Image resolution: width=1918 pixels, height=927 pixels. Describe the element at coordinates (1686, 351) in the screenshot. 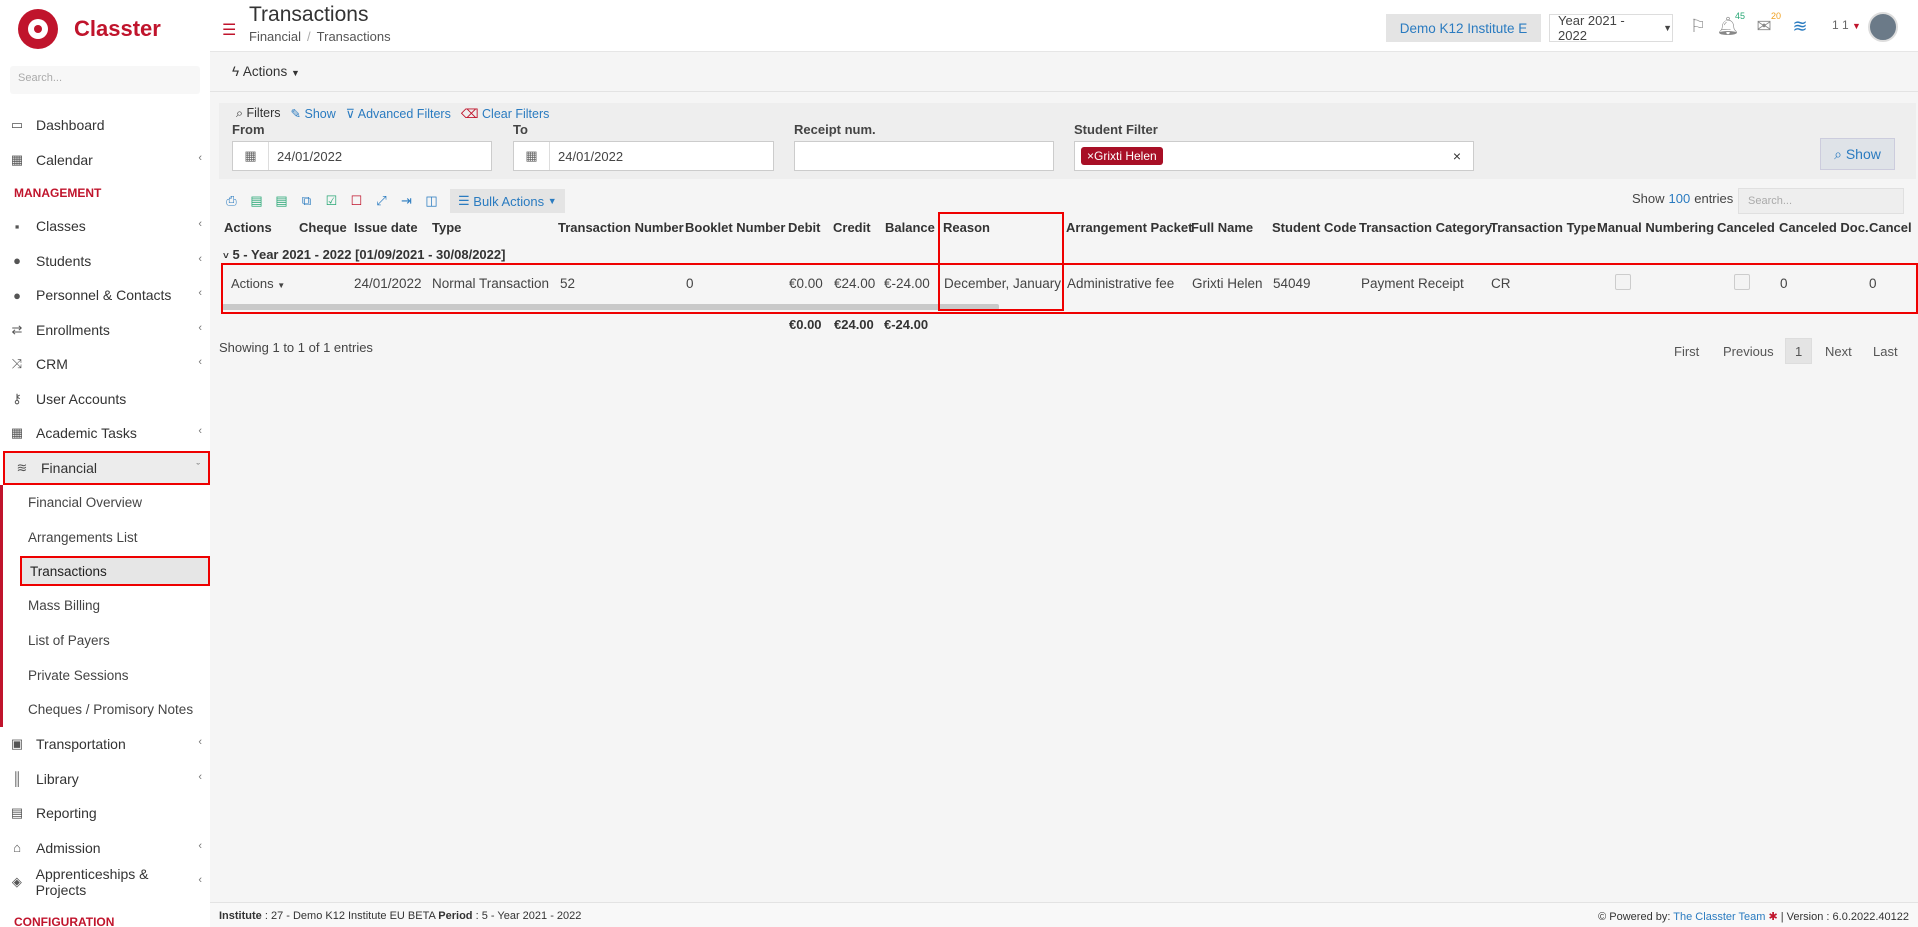

I see `pager-first: First` at that location.